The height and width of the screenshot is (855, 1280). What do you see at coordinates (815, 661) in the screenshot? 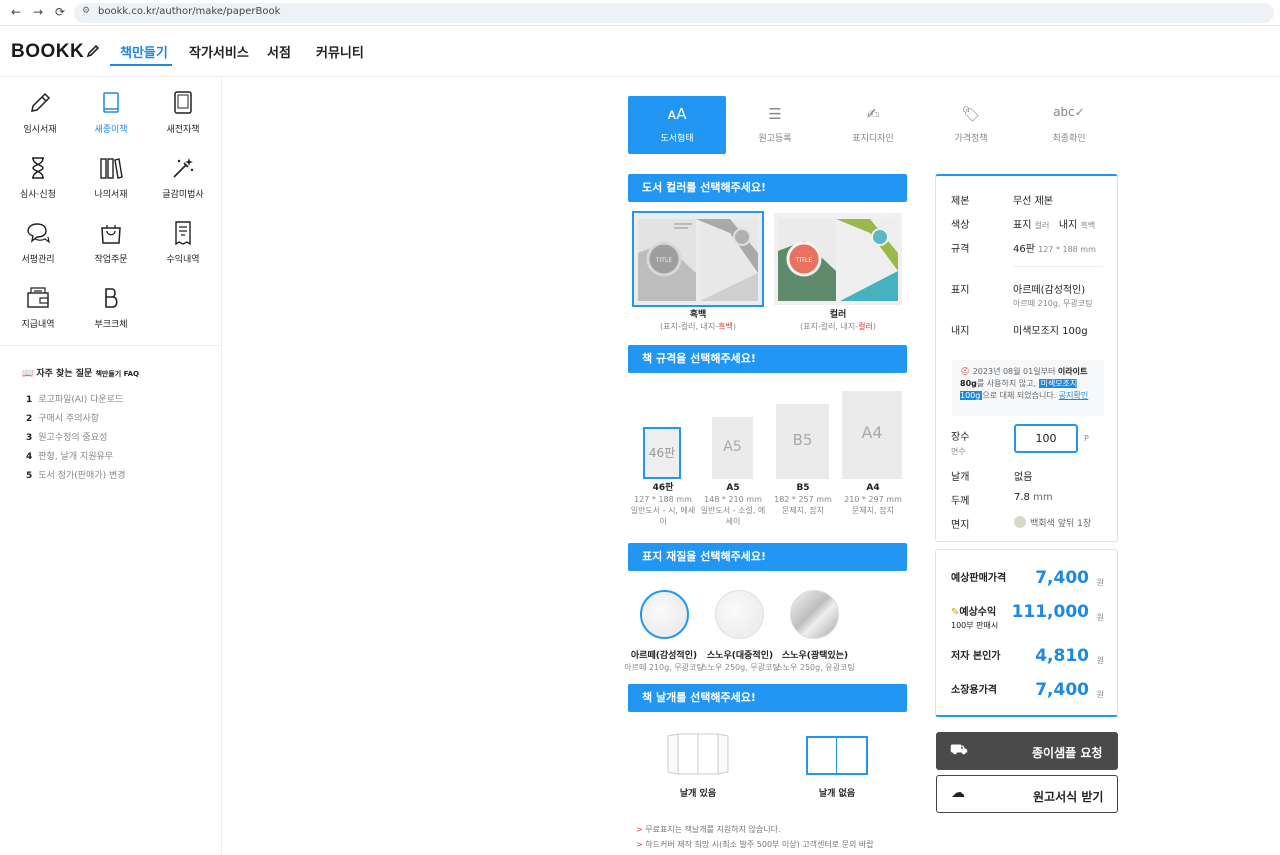
I see `cover-snow-gloss-caption: 스노우(광택있는) 스노우 250g, 유광코팅` at bounding box center [815, 661].